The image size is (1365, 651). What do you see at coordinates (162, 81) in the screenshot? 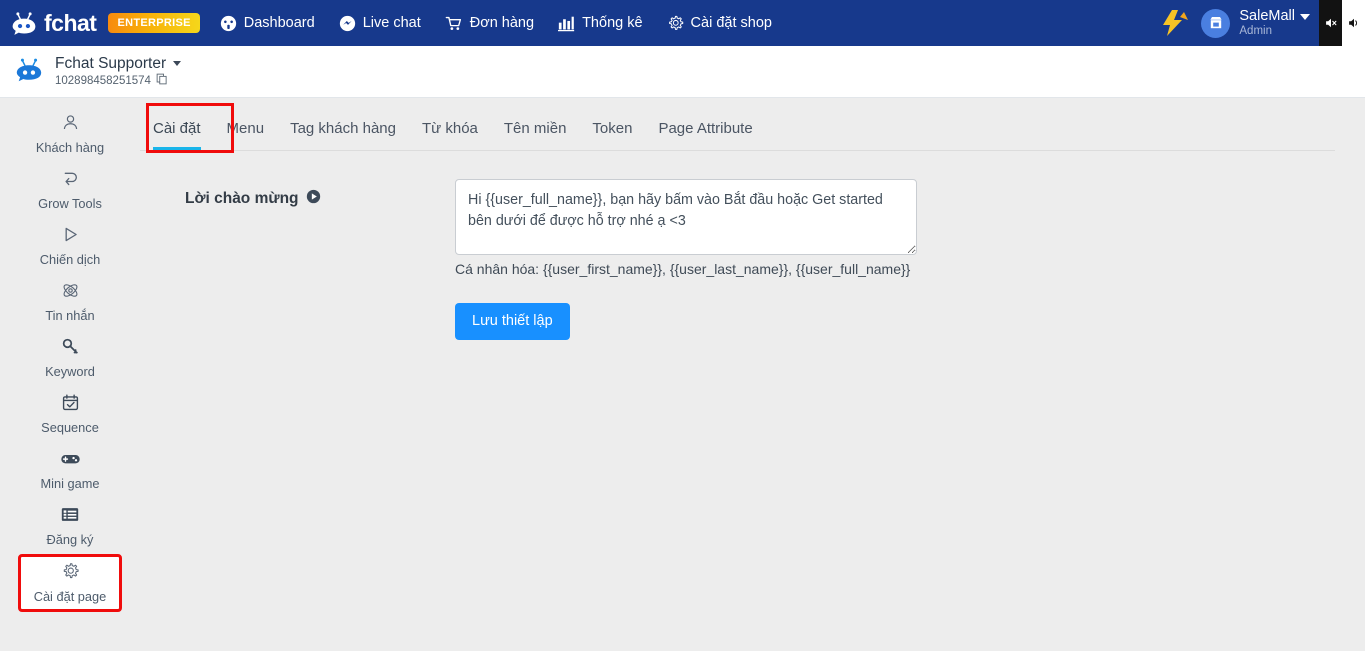
I see `copy-icon` at bounding box center [162, 81].